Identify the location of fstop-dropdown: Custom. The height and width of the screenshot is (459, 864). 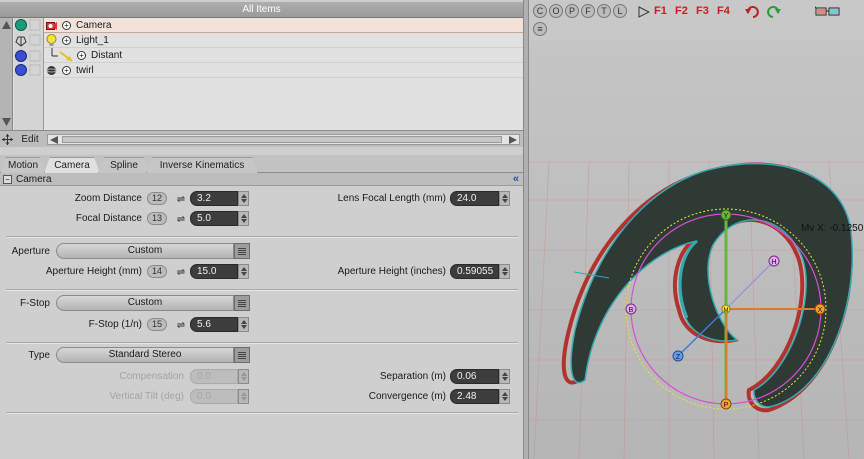
(145, 303).